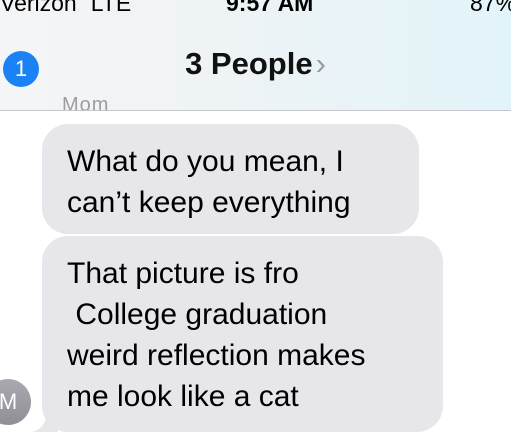 Image resolution: width=511 pixels, height=437 pixels. I want to click on conversation-title: 3 People›, so click(255, 64).